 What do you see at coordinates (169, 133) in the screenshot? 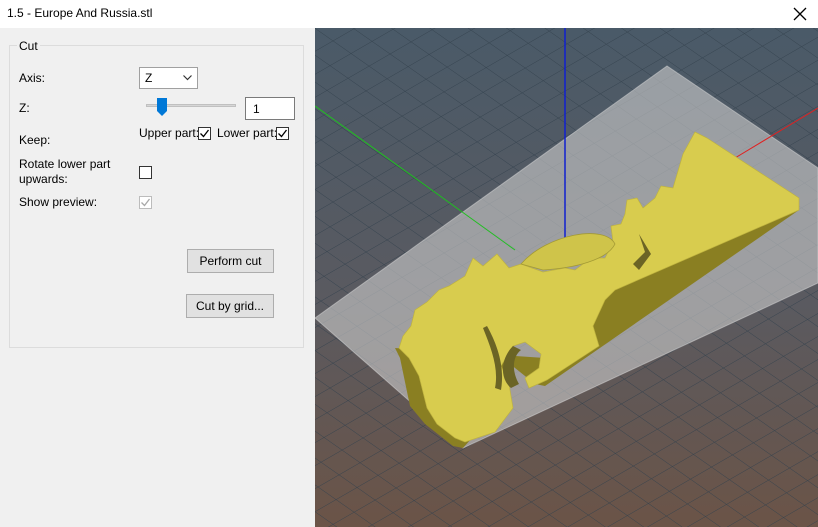
I see `upper-part-label: Upper part:` at bounding box center [169, 133].